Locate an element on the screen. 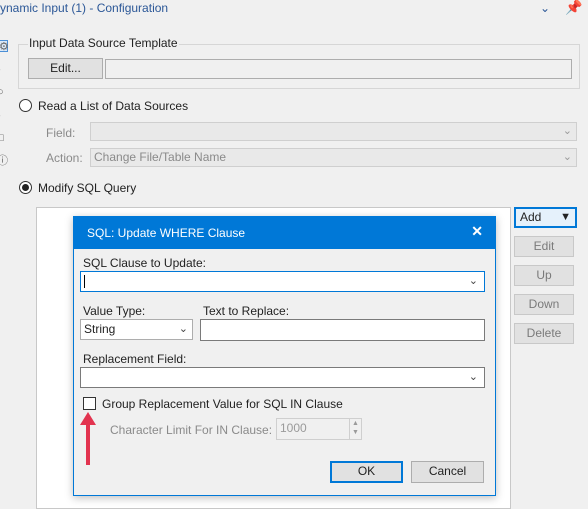  char-limit-value: 1000 is located at coordinates (293, 428).